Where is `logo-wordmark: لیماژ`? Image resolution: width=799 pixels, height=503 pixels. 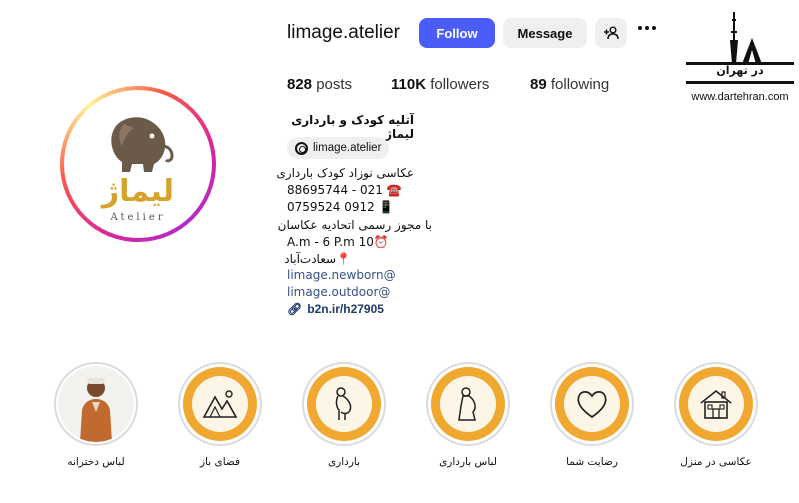 logo-wordmark: لیماژ is located at coordinates (138, 191).